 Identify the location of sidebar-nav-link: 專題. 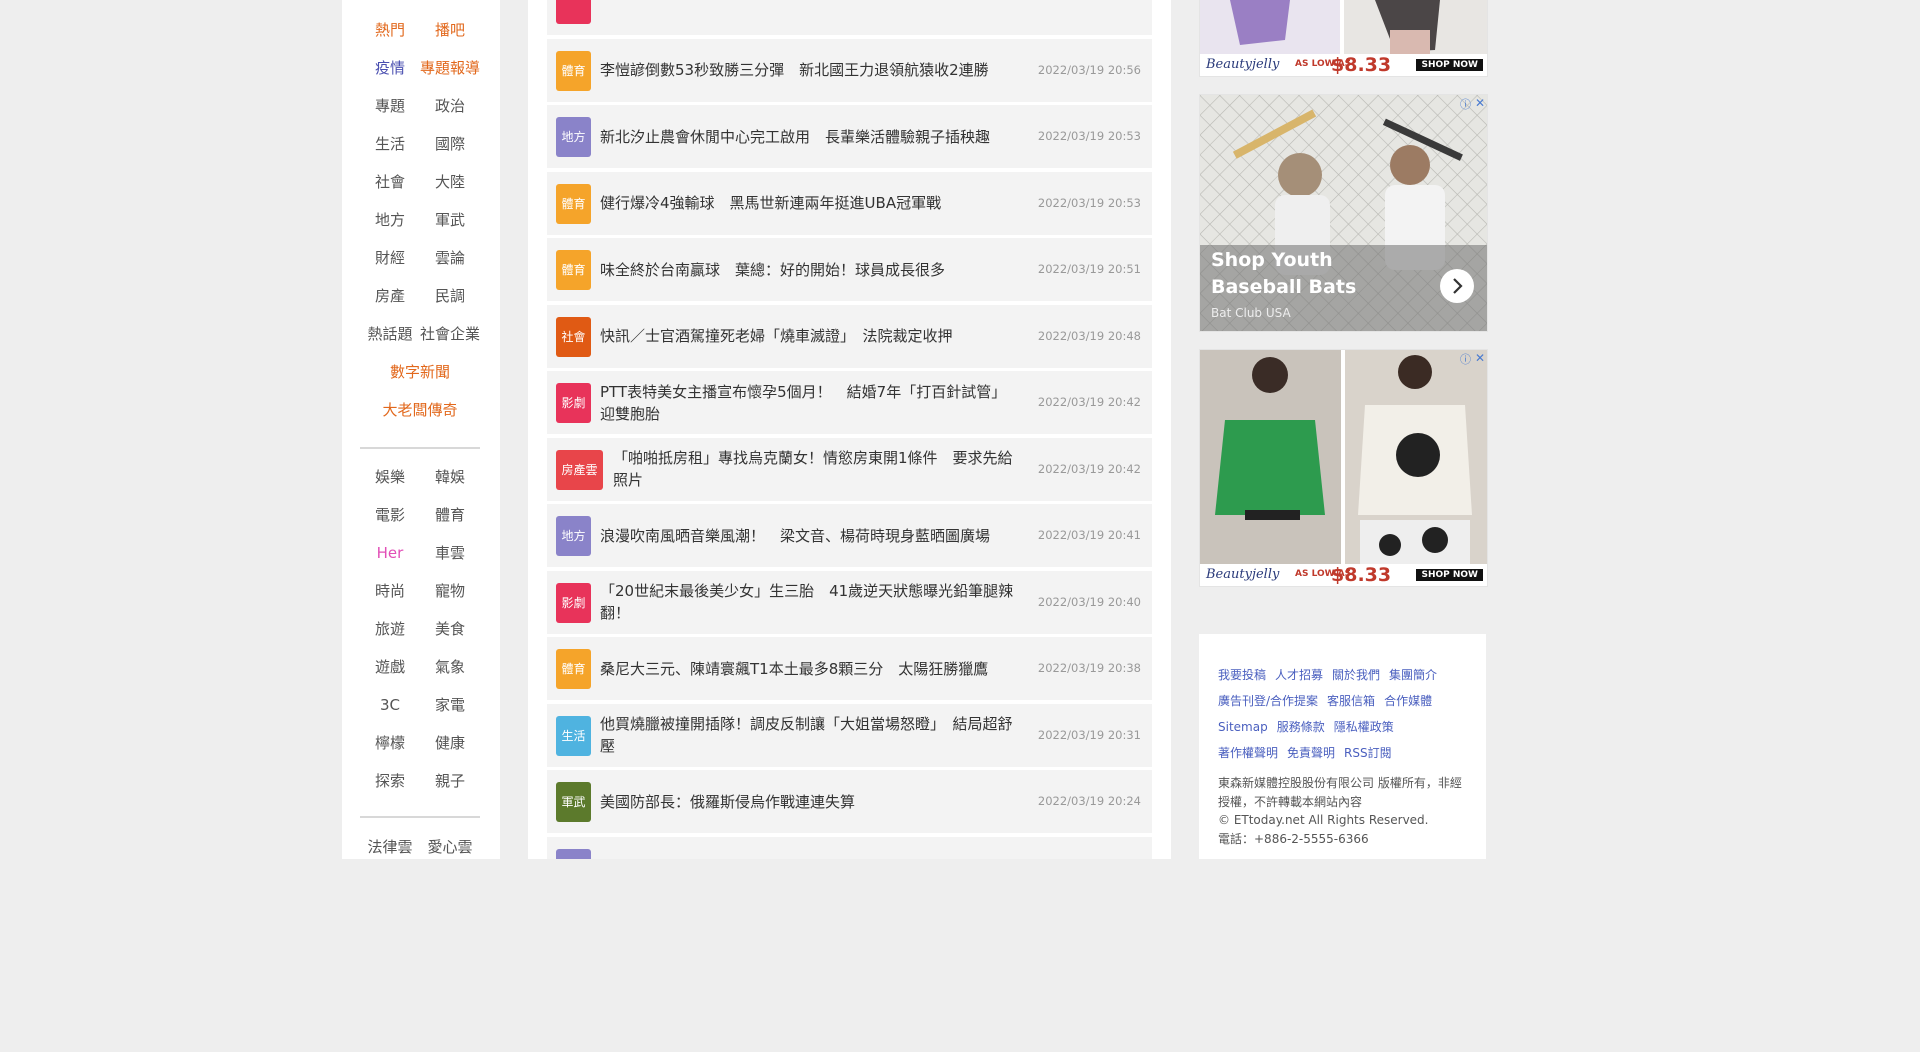
(390, 106).